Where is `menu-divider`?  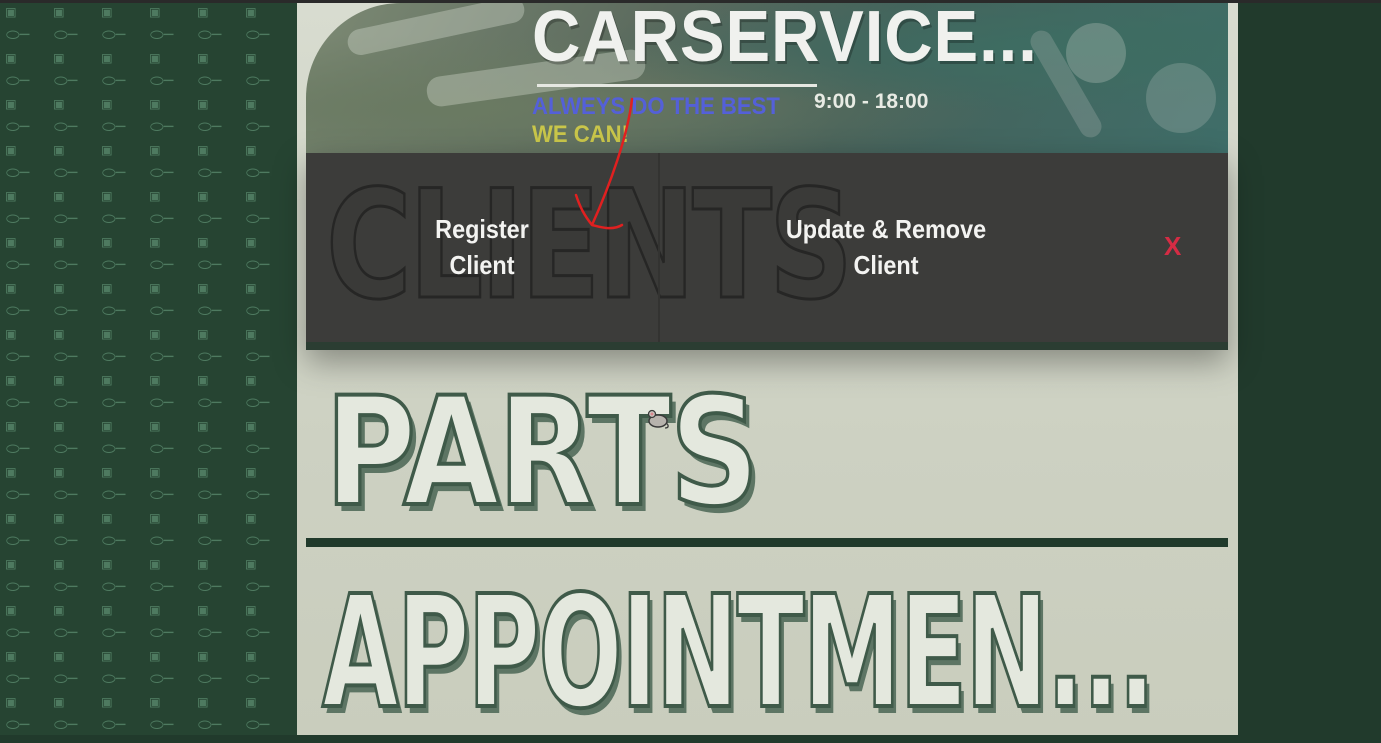
menu-divider is located at coordinates (659, 247).